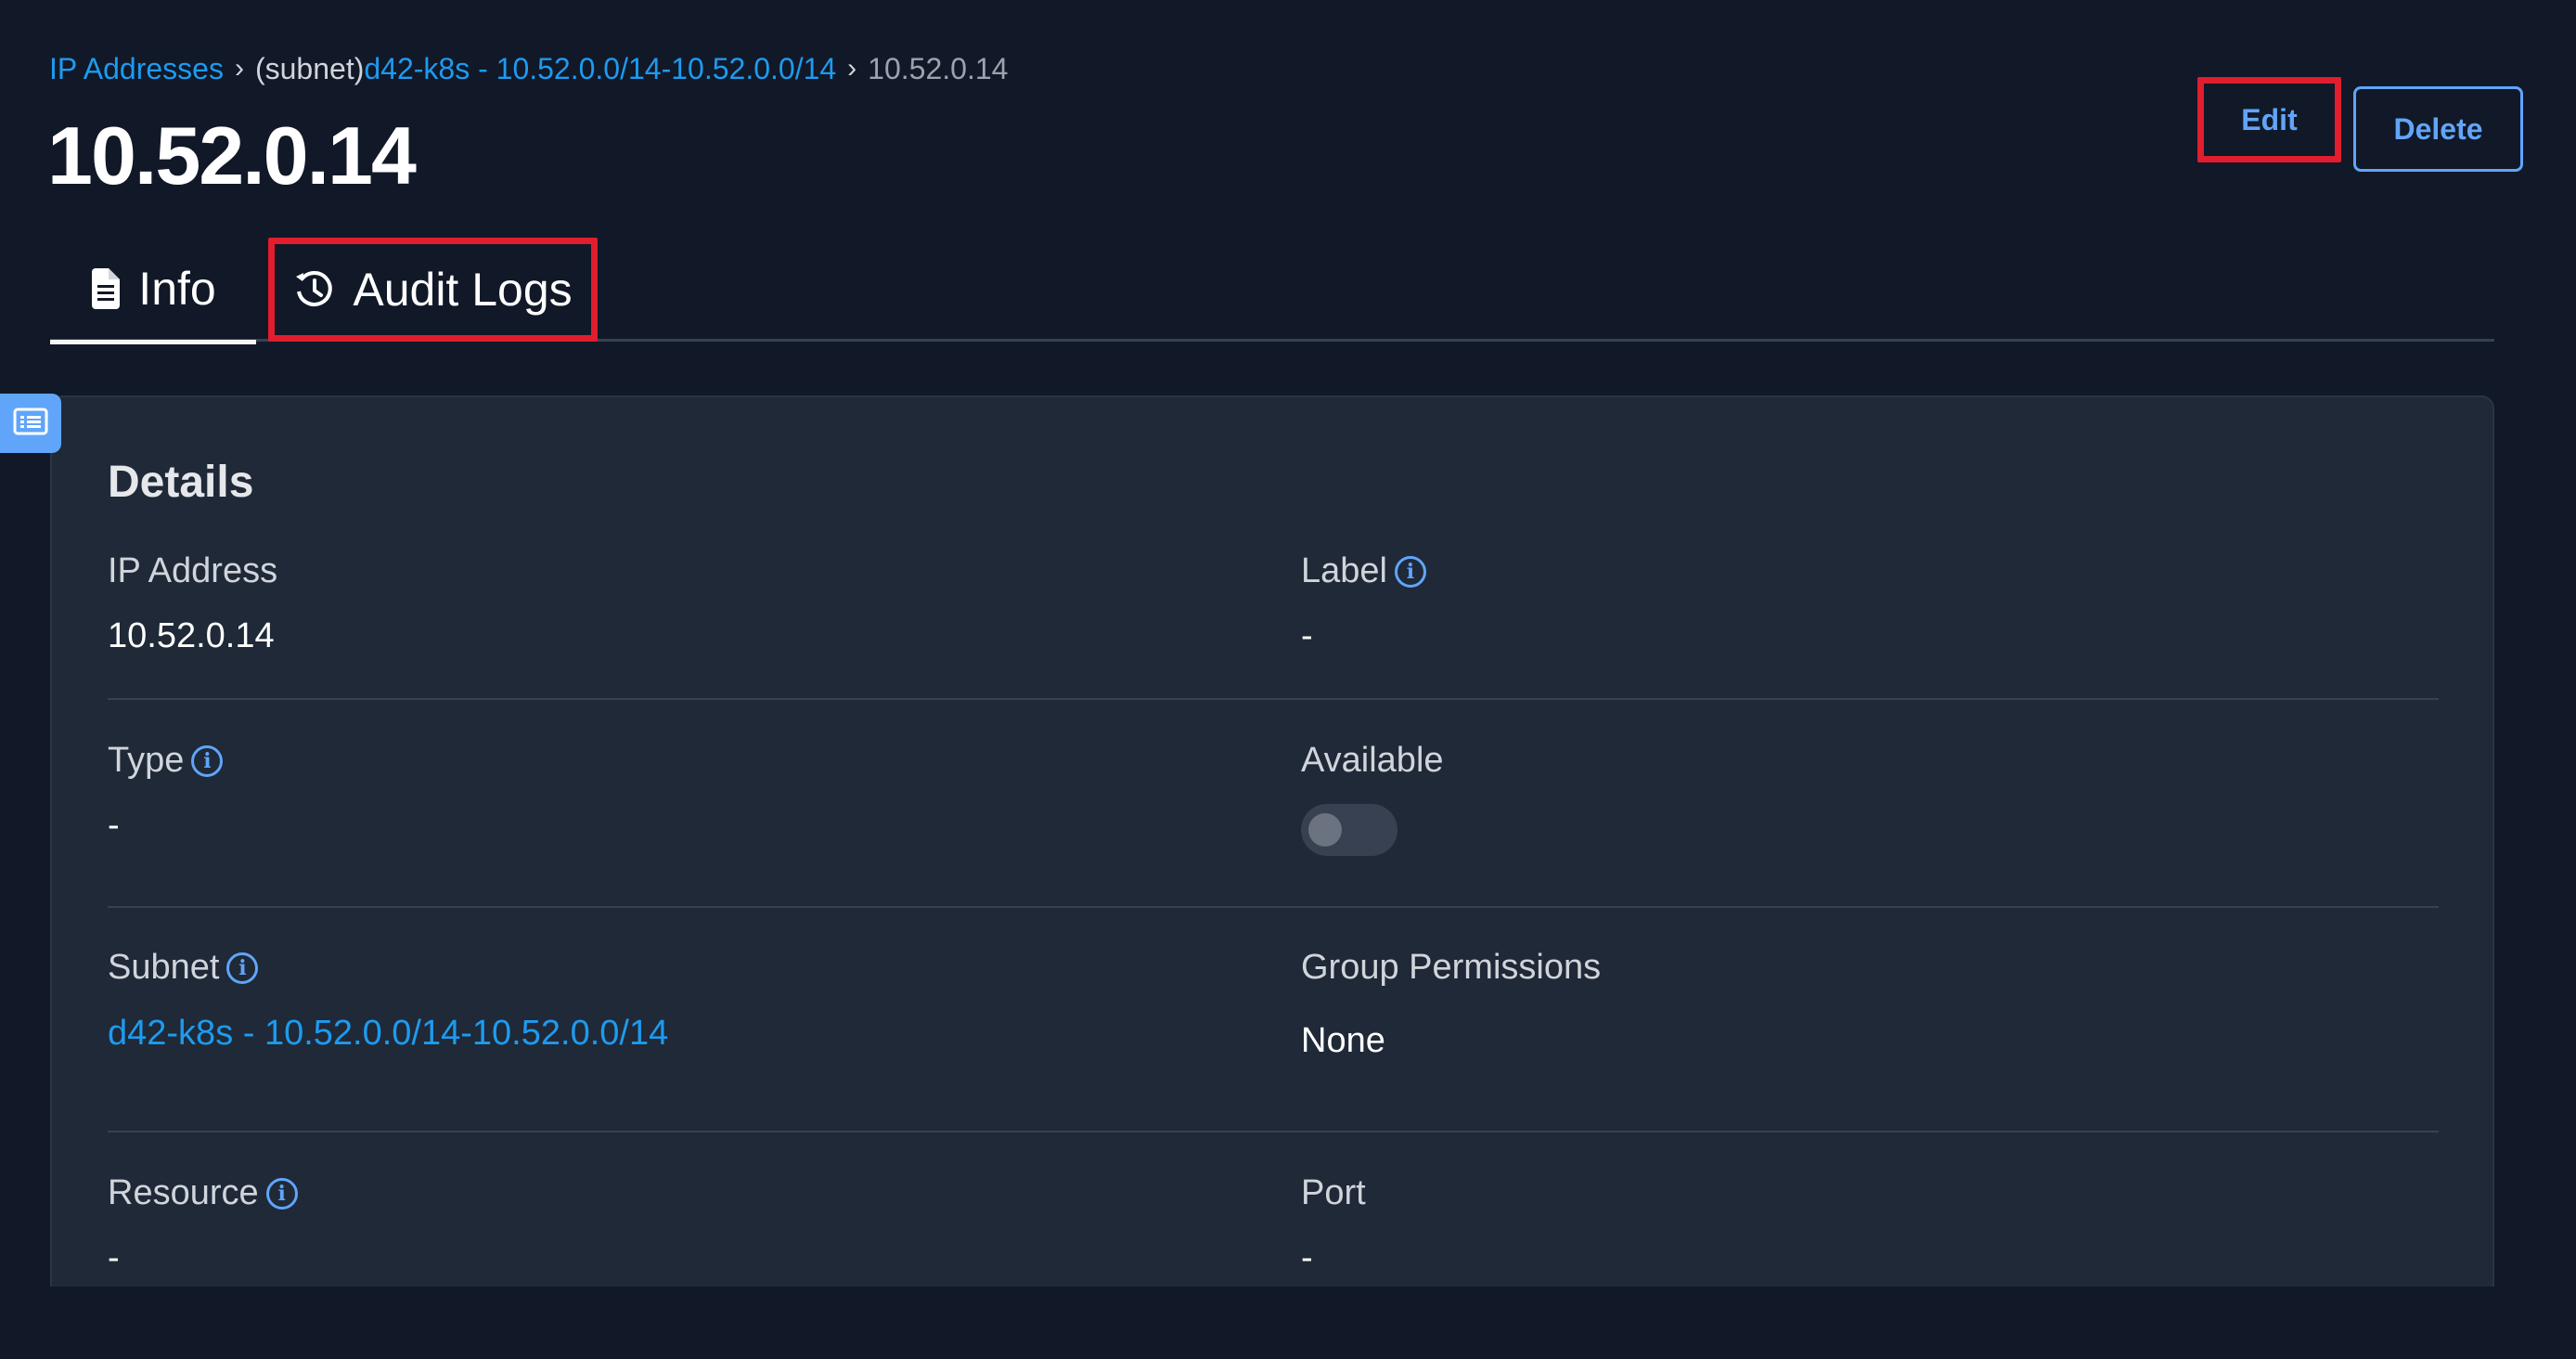 The width and height of the screenshot is (2576, 1359). Describe the element at coordinates (106, 288) in the screenshot. I see `document-icon` at that location.